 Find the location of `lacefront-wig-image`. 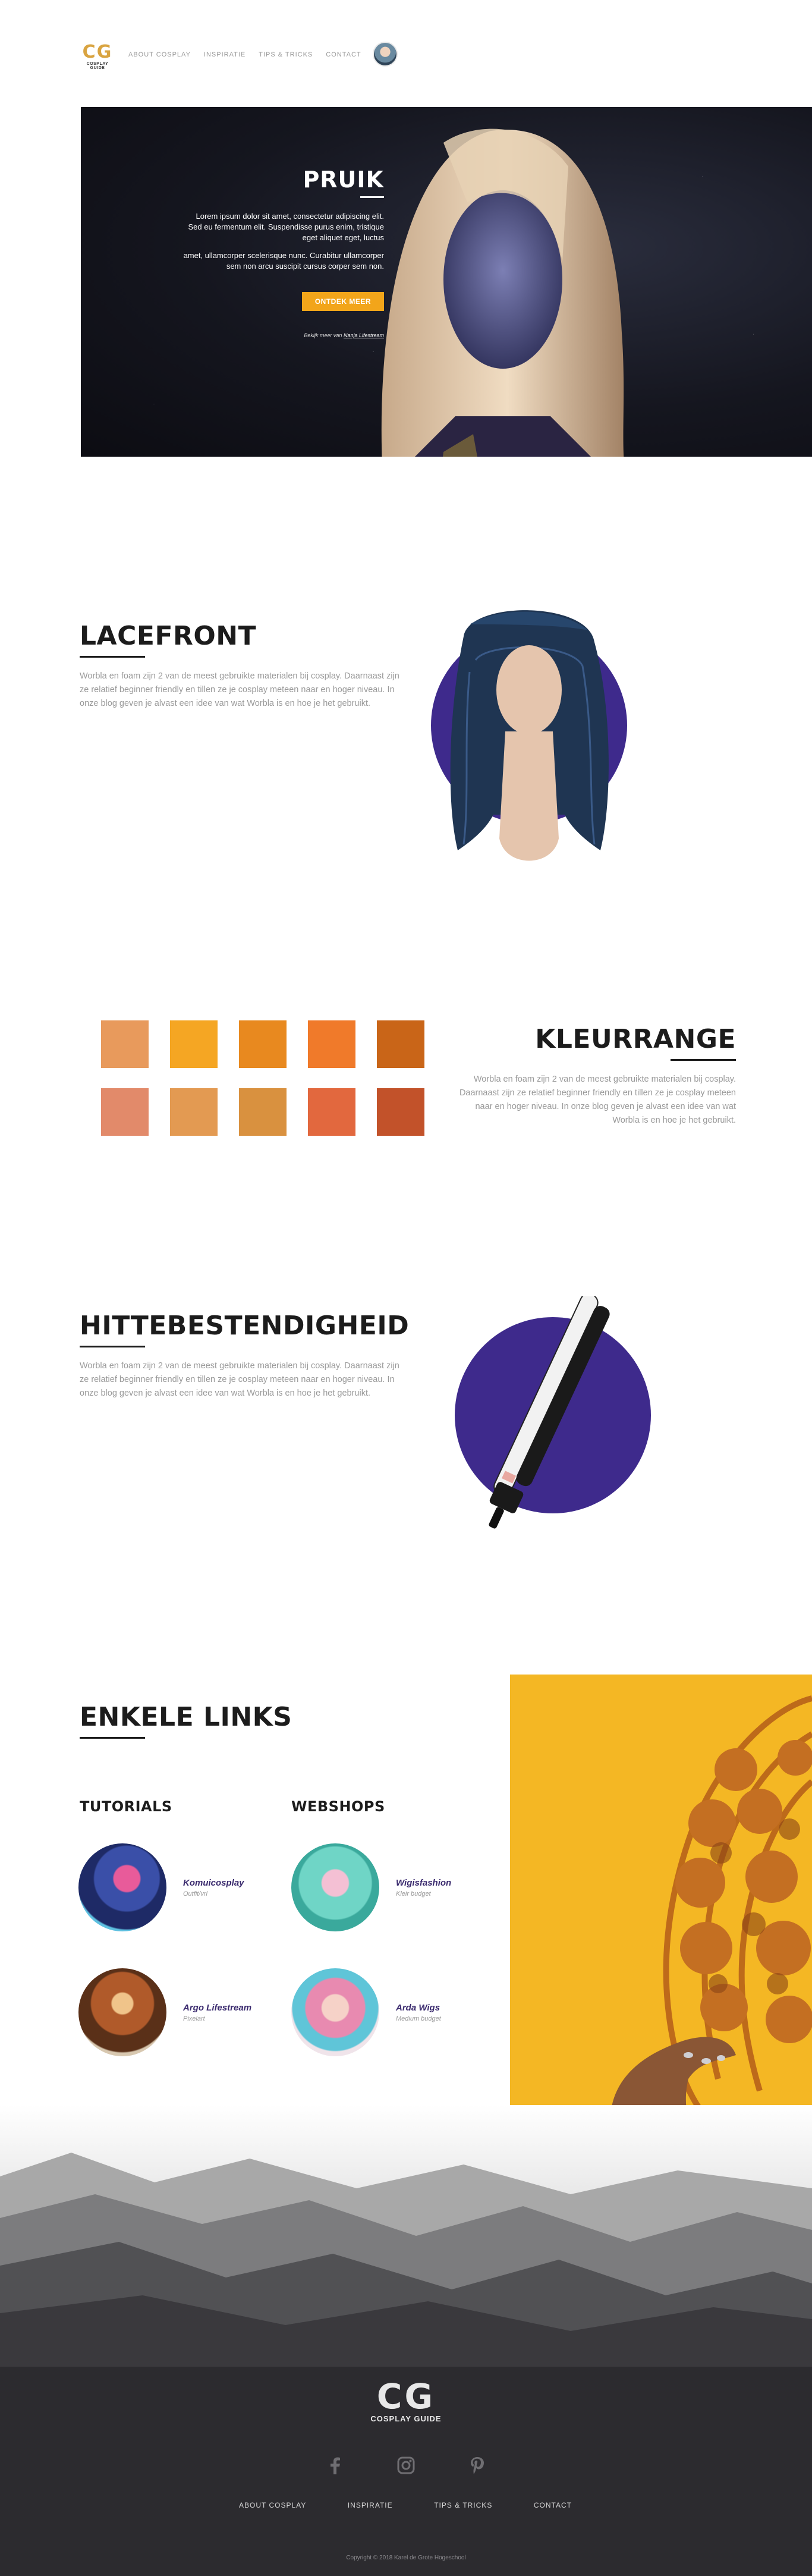

lacefront-wig-image is located at coordinates (529, 735).